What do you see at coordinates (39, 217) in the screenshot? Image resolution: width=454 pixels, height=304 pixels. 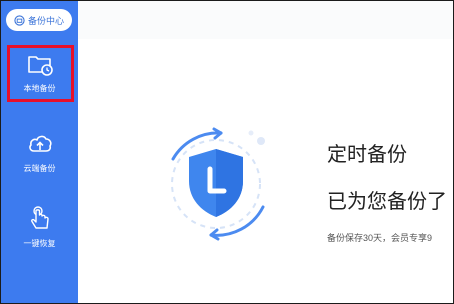 I see `hand-tap-icon` at bounding box center [39, 217].